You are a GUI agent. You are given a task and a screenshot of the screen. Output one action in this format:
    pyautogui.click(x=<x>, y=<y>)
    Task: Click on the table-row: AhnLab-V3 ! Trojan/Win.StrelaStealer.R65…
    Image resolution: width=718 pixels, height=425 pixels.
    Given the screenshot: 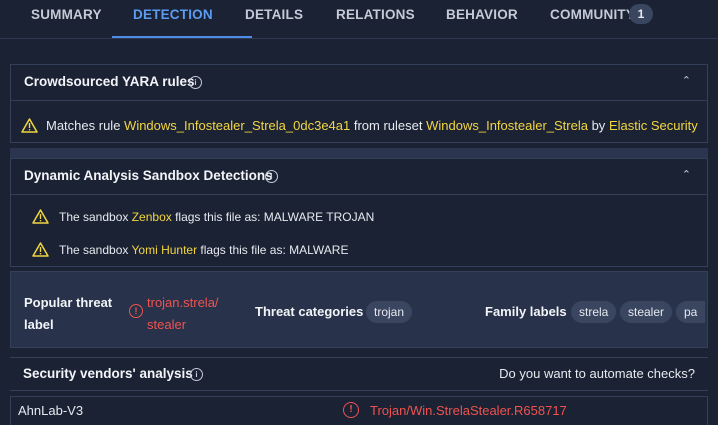 What is the action you would take?
    pyautogui.click(x=359, y=410)
    